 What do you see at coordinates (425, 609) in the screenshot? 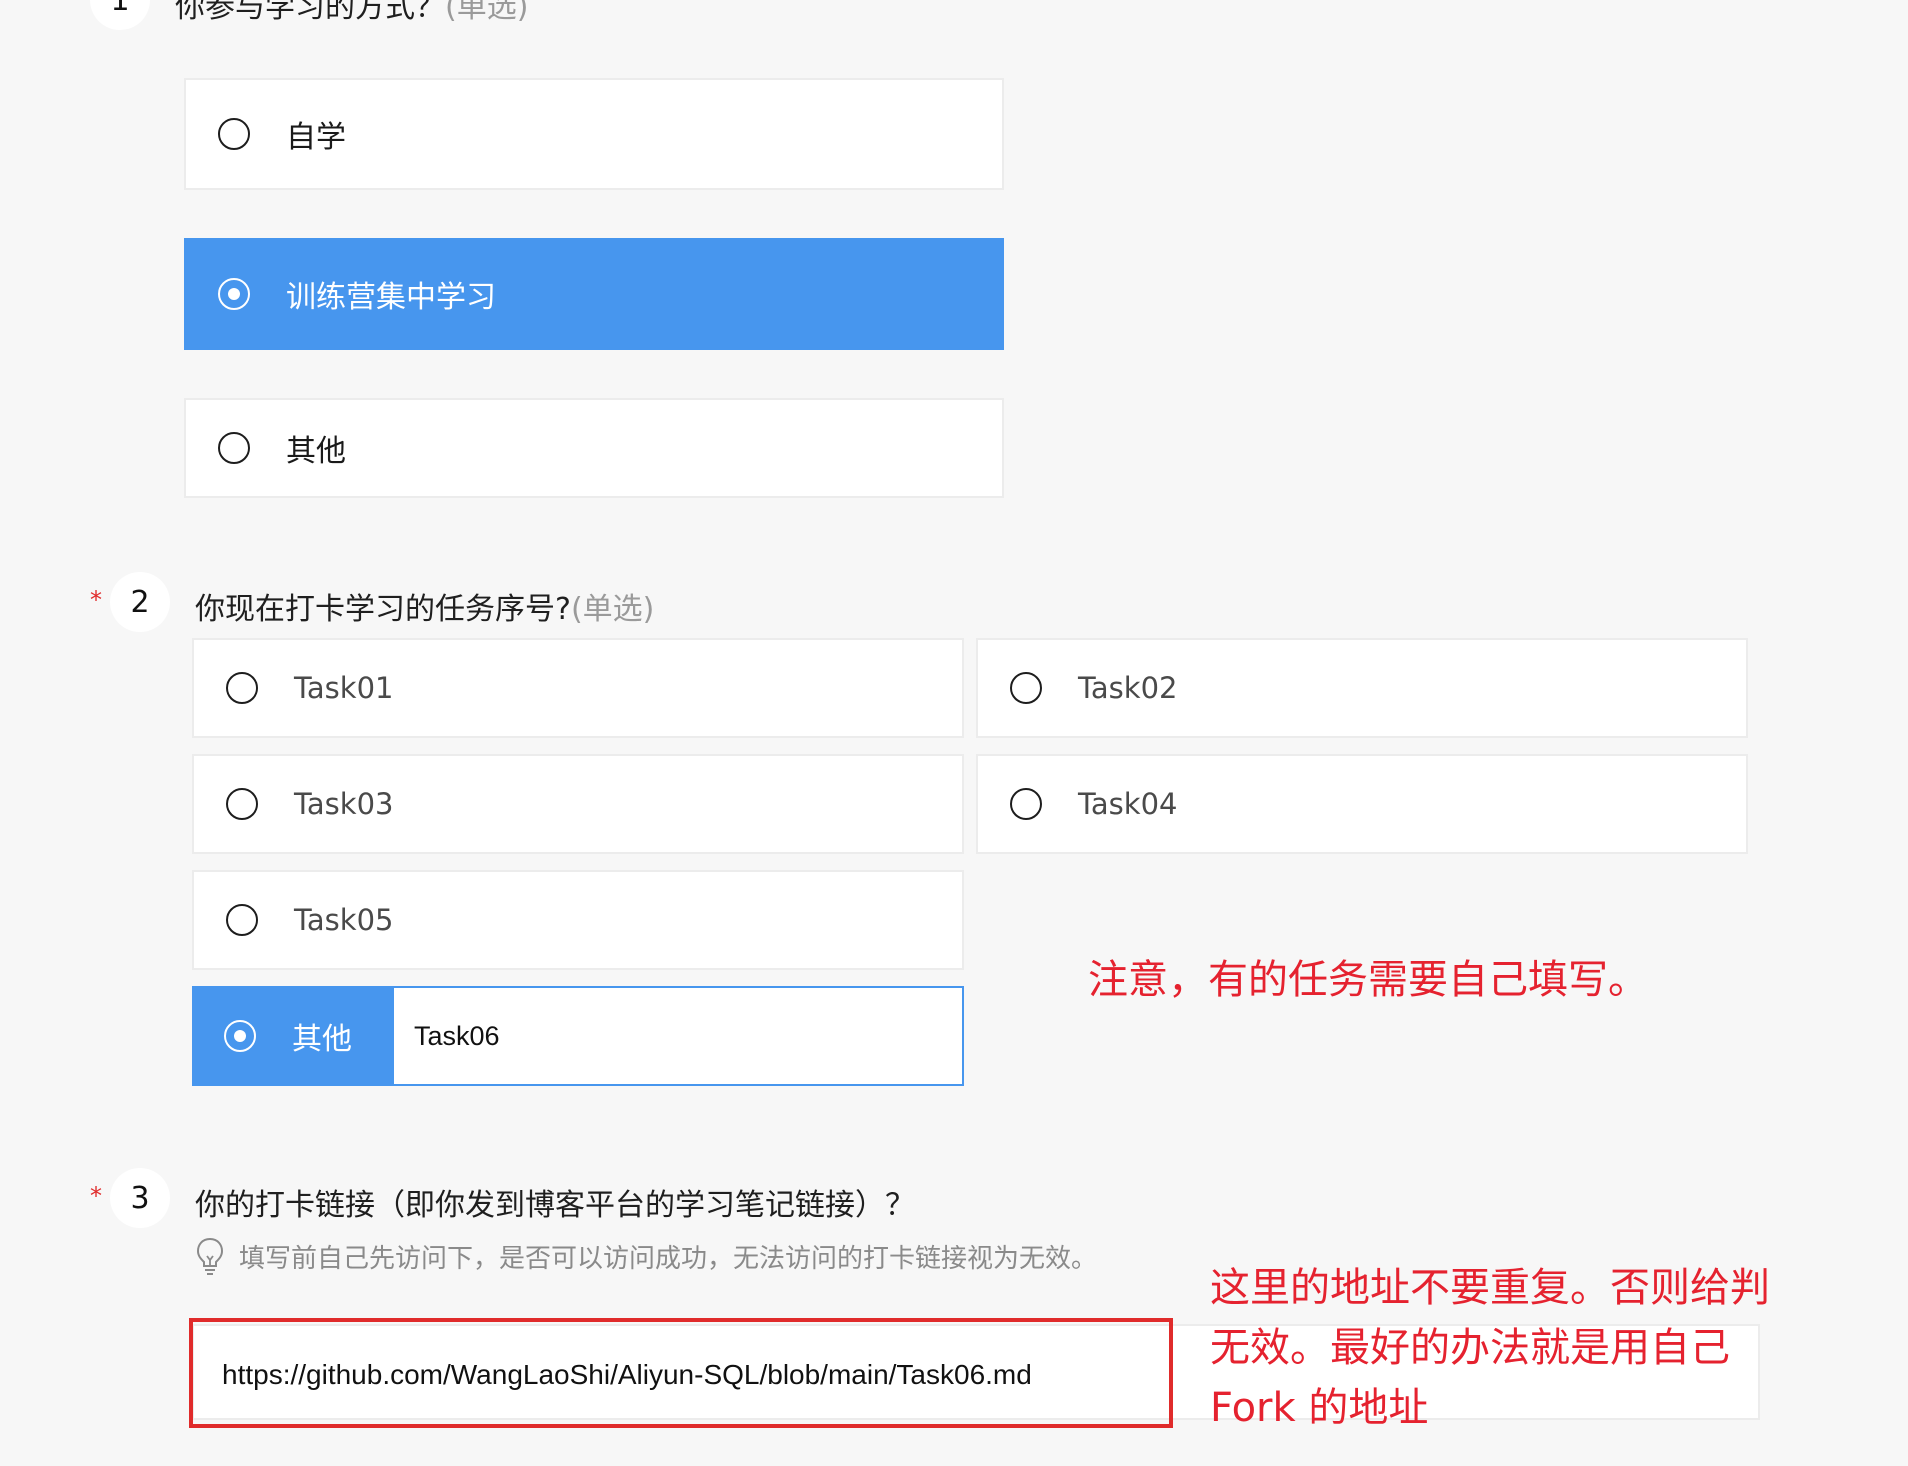
I see `question-2-title: 你现在打卡学习的任务序号?(单选)` at bounding box center [425, 609].